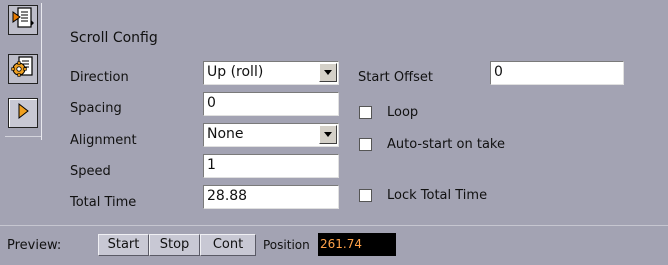  I want to click on panel-export-icon, so click(23, 20).